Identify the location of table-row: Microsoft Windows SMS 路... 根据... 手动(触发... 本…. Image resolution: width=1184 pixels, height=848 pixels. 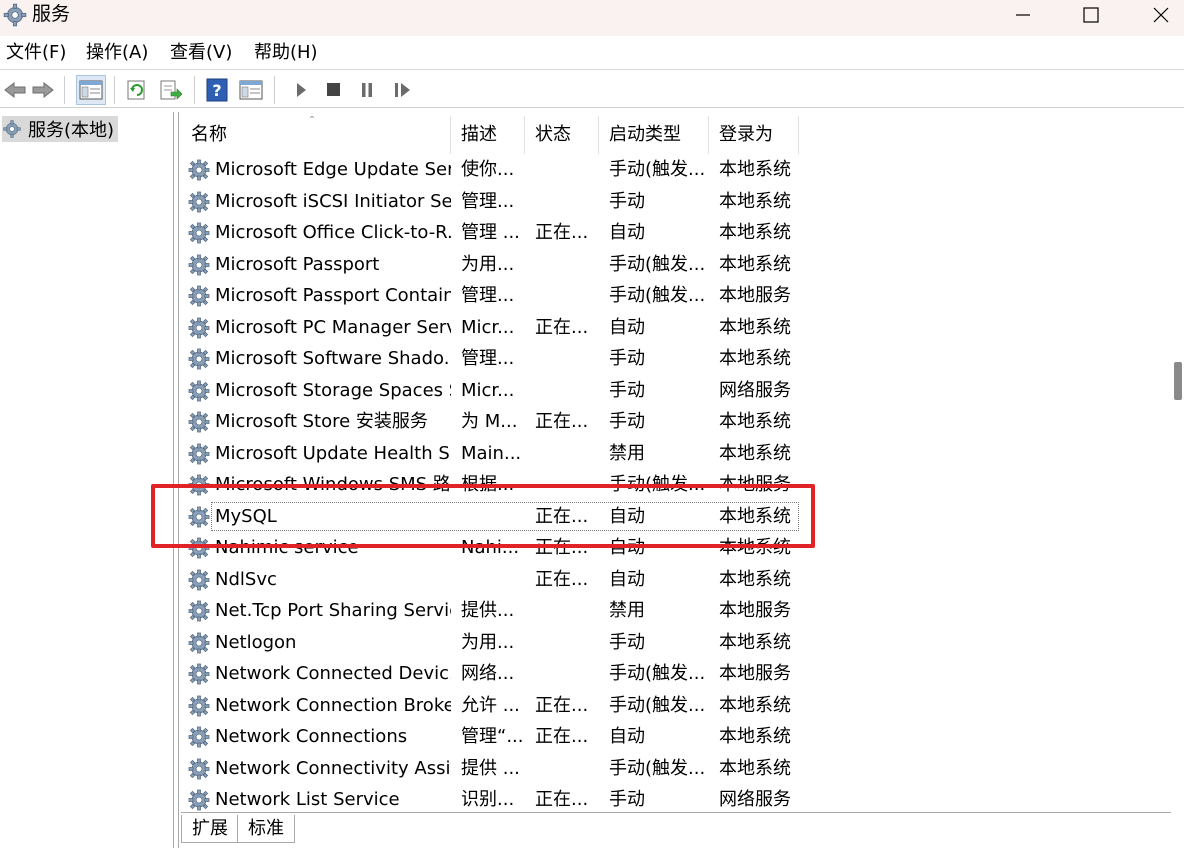
(501, 484).